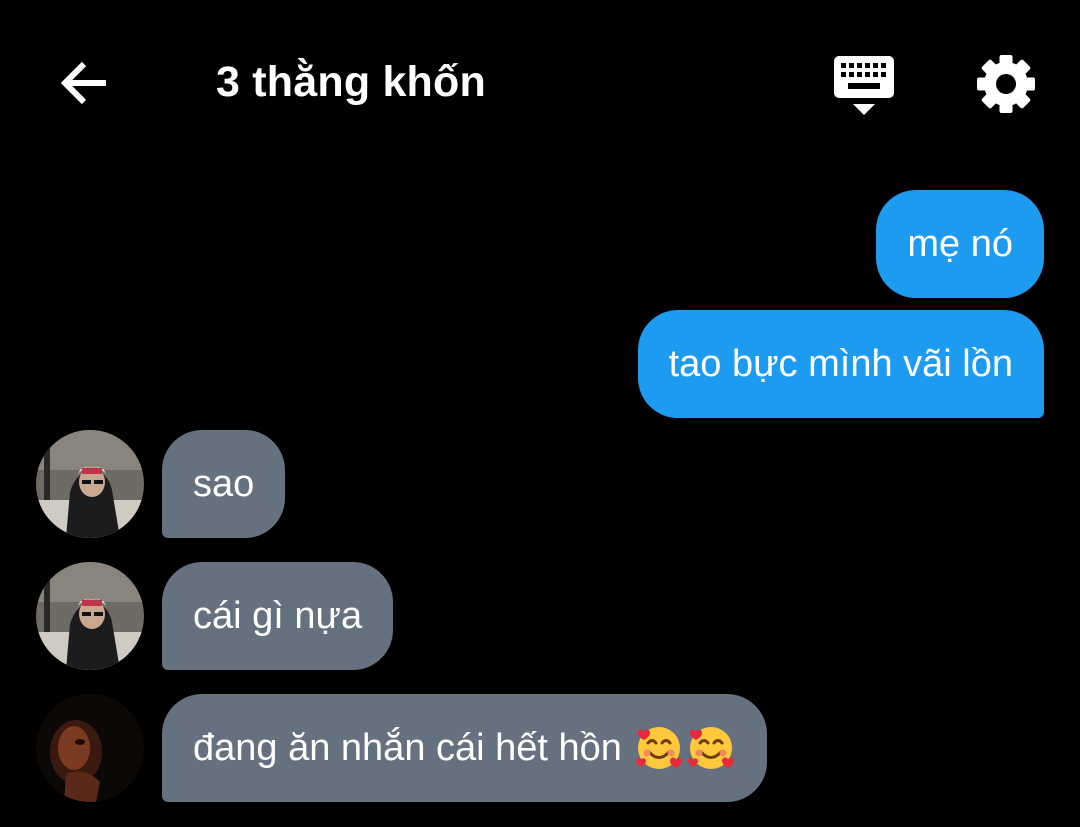 Image resolution: width=1080 pixels, height=827 pixels. I want to click on dark-portrait-avatar, so click(90, 748).